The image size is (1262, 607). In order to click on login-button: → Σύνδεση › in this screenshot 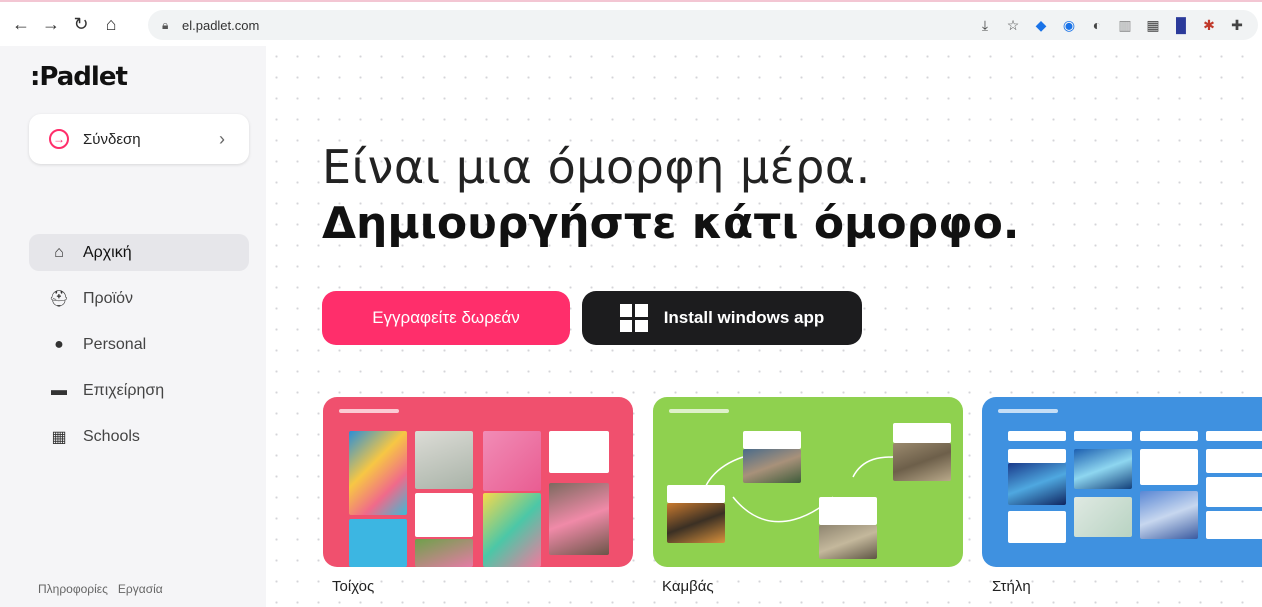, I will do `click(139, 139)`.